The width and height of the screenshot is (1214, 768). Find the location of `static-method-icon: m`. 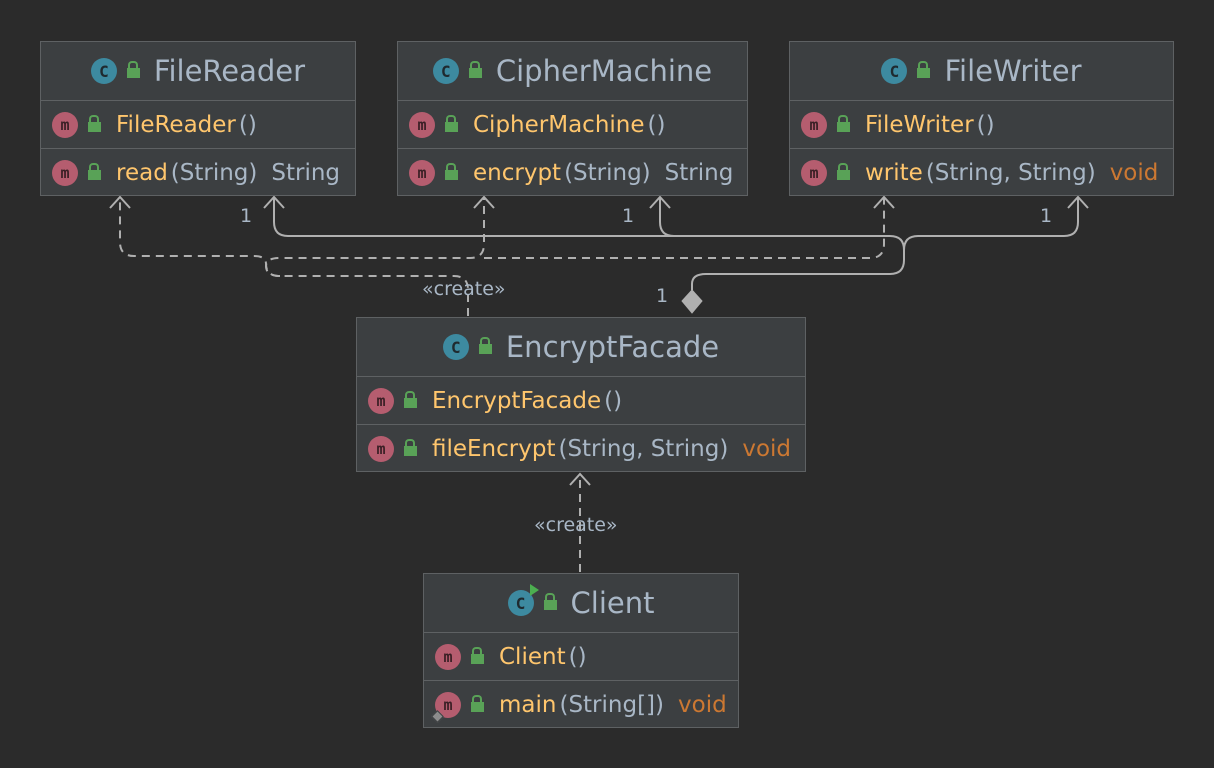

static-method-icon: m is located at coordinates (446, 707).